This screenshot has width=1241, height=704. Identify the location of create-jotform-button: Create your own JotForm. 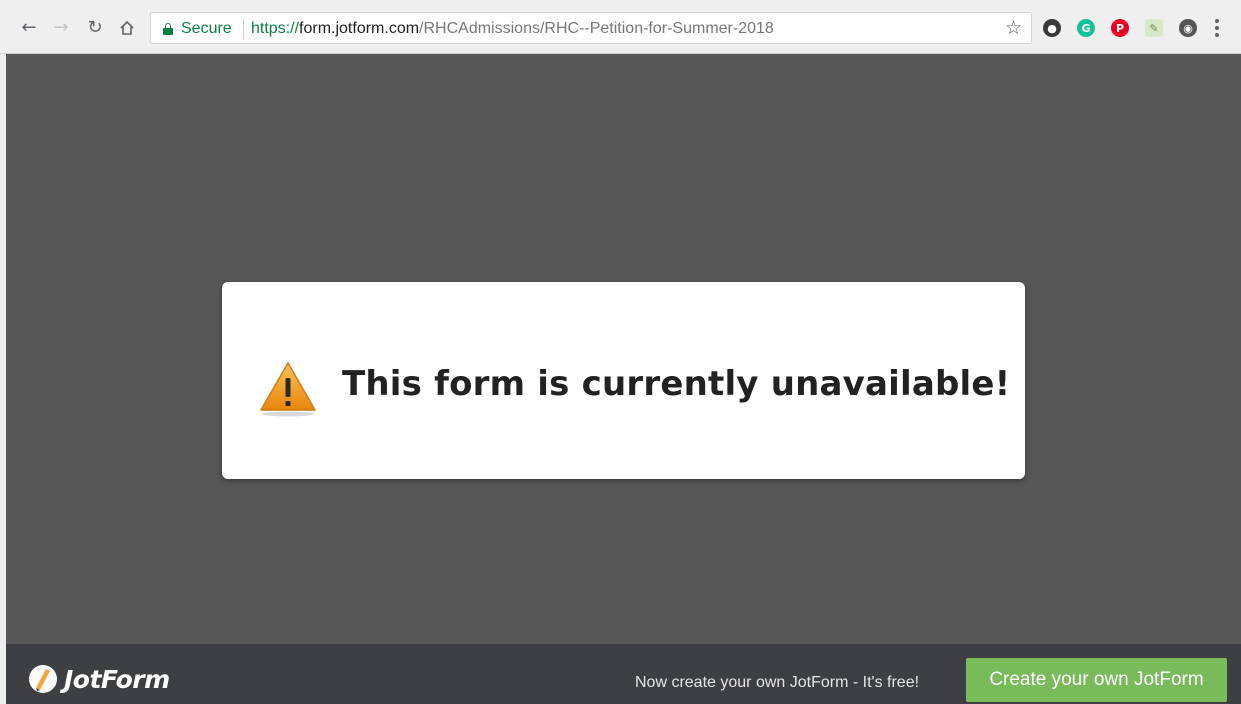
(1096, 680).